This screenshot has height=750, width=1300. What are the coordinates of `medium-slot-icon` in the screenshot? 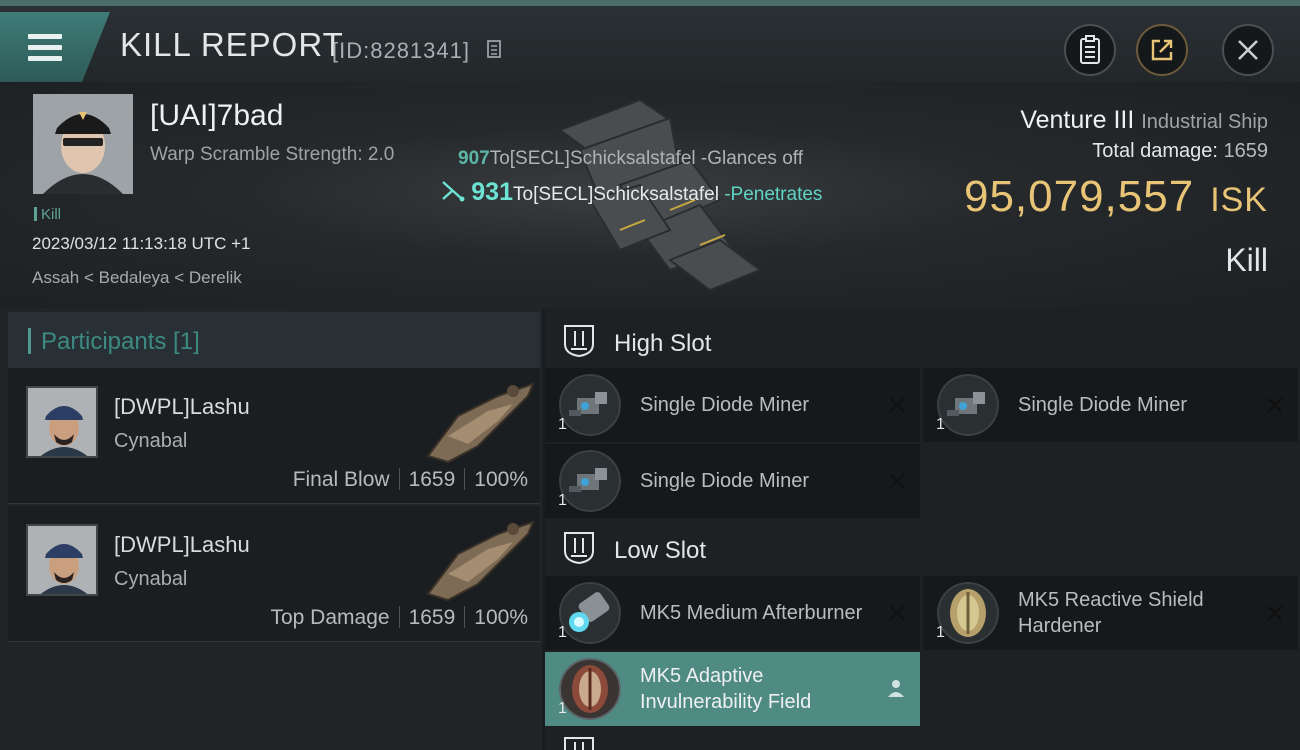 It's located at (579, 743).